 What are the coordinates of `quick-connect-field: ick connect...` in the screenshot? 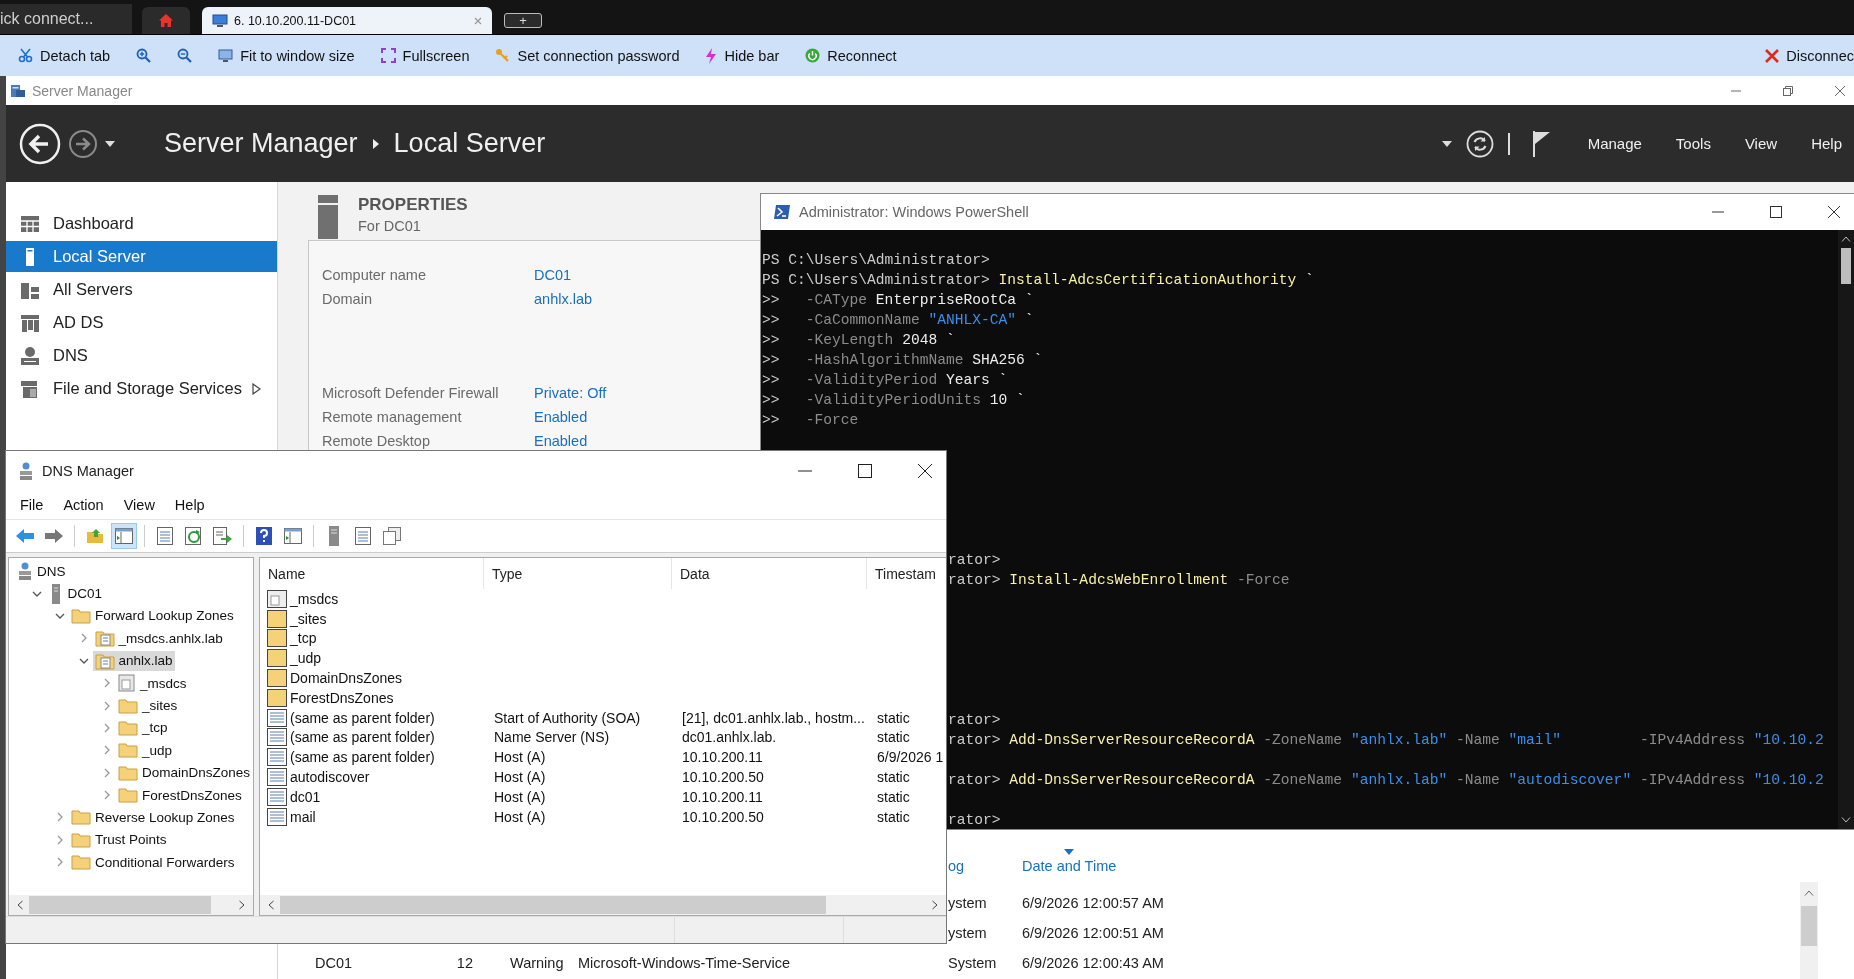 It's located at (66, 19).